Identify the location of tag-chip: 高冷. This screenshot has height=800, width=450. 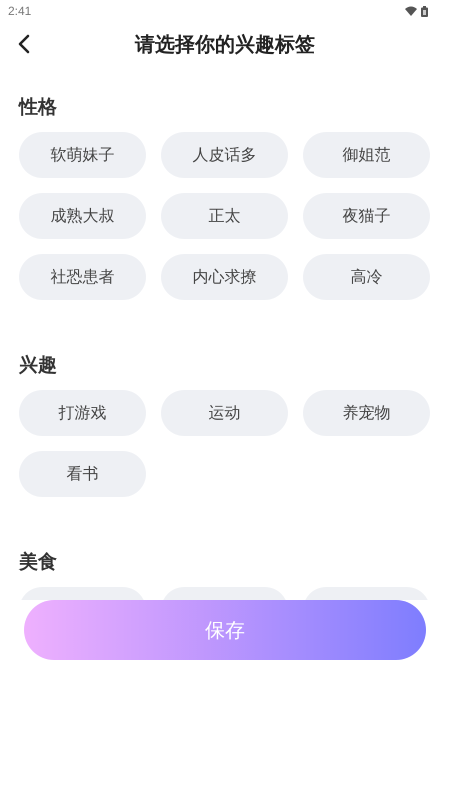
(366, 277).